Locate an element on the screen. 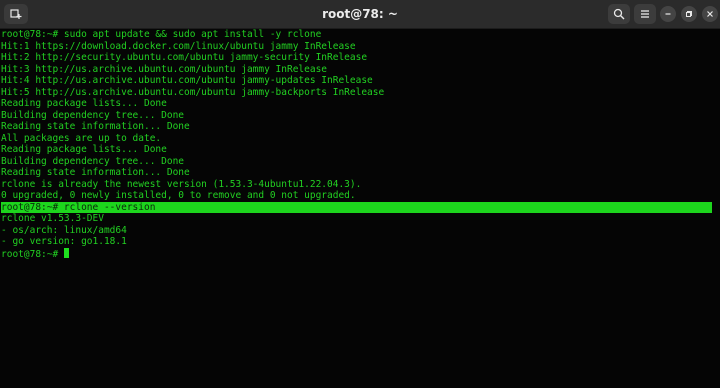 The image size is (720, 388). search-button is located at coordinates (619, 14).